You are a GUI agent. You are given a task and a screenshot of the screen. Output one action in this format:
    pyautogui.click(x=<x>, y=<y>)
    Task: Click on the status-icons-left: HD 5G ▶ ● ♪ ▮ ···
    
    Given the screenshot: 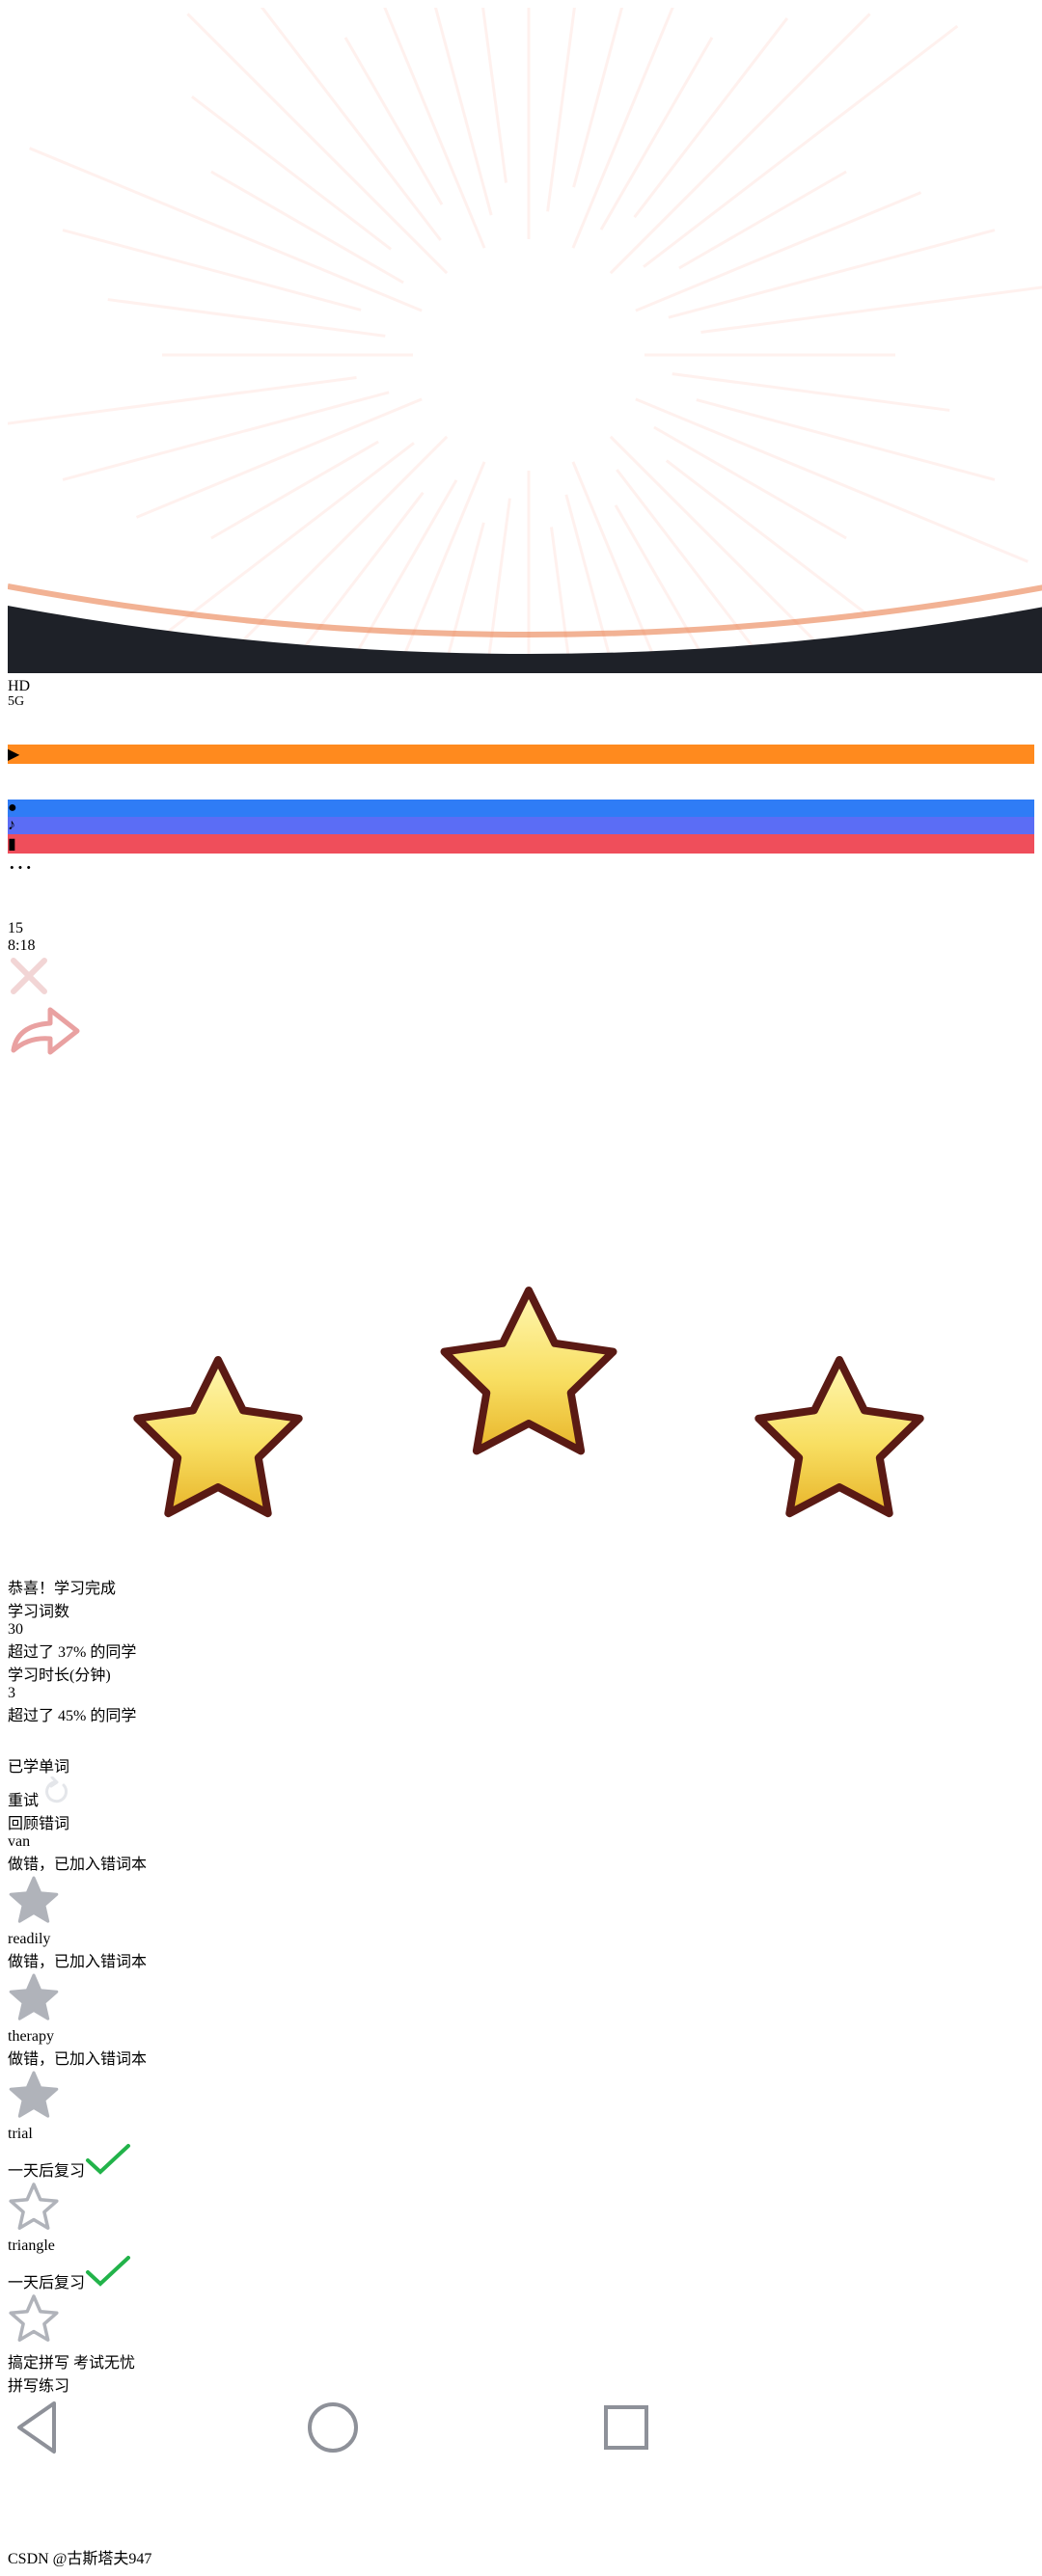 What is the action you would take?
    pyautogui.click(x=521, y=780)
    